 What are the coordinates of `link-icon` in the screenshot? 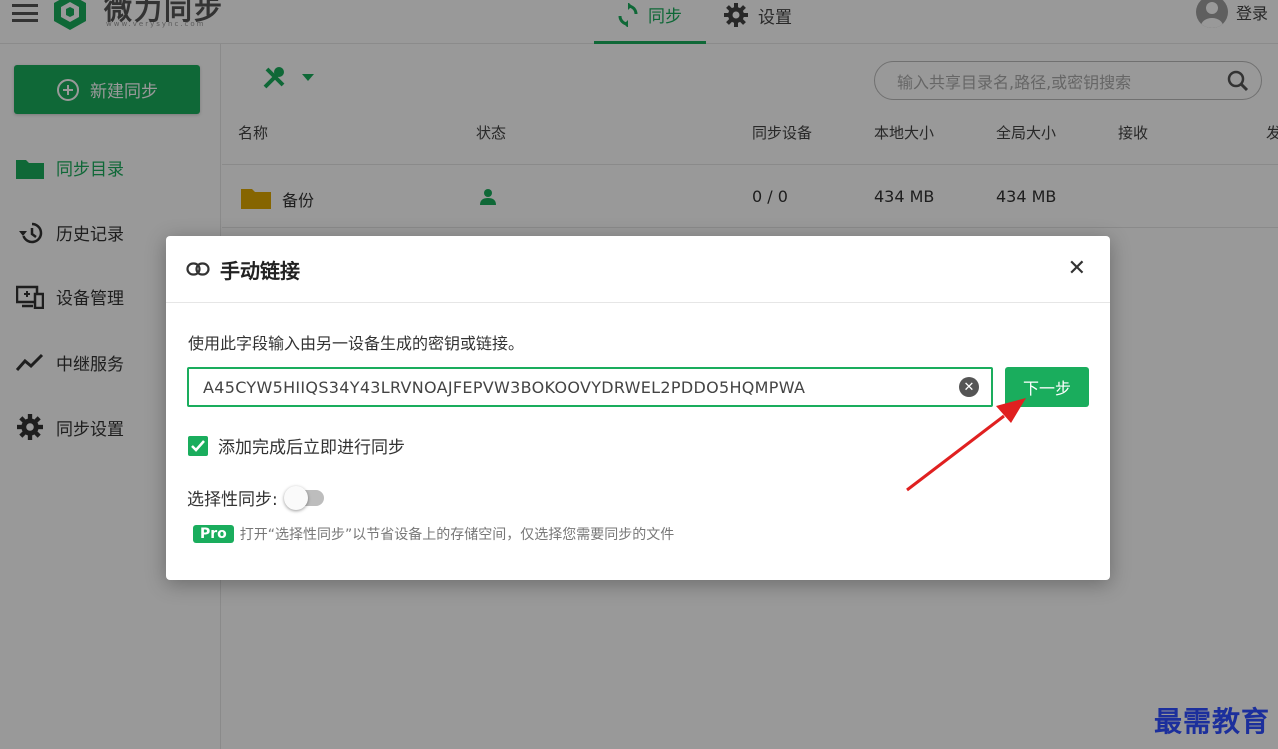 It's located at (198, 269).